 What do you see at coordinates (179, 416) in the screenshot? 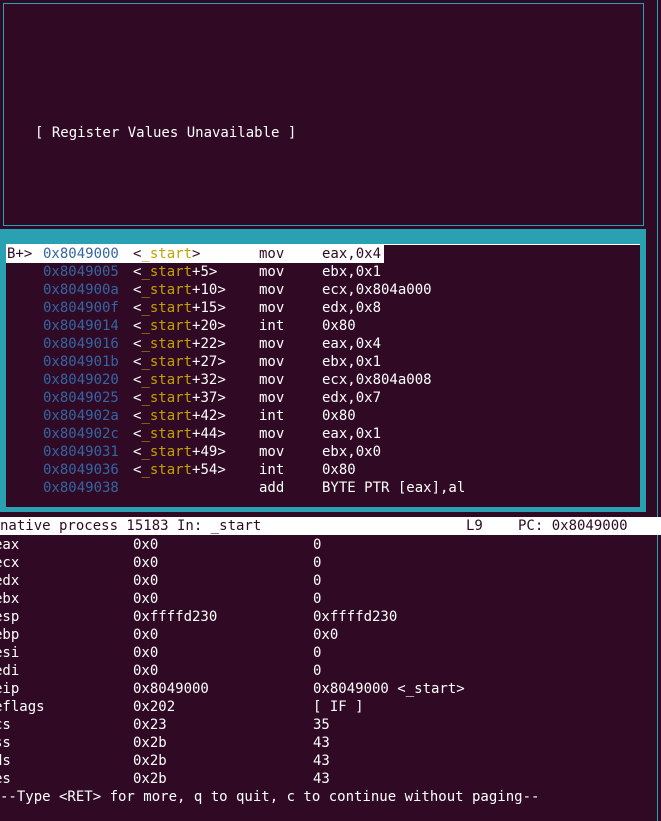
I see `symbol-ref: <_start+42>` at bounding box center [179, 416].